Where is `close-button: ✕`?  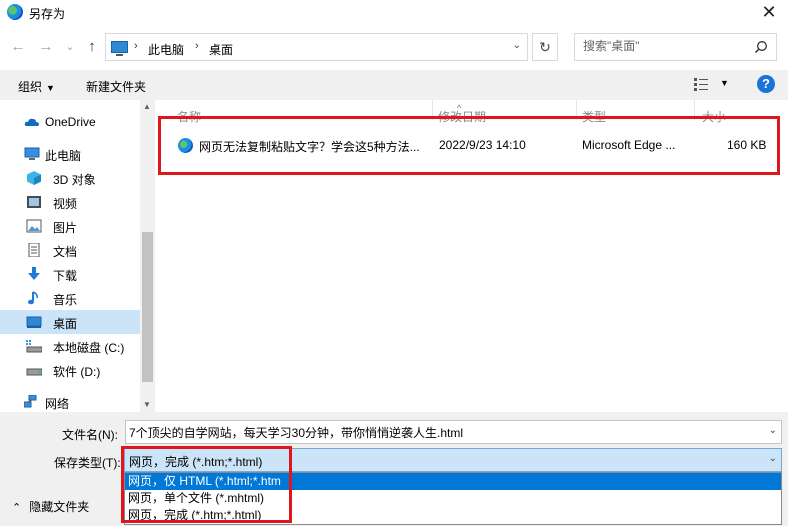 close-button: ✕ is located at coordinates (769, 12).